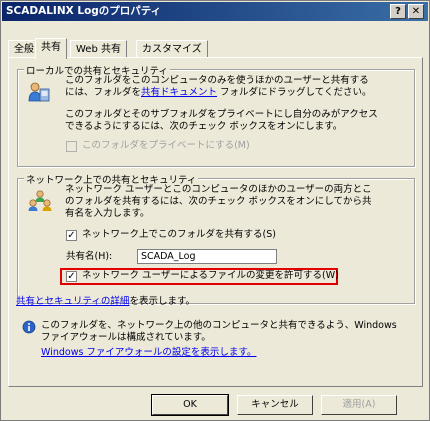 The width and height of the screenshot is (430, 421). Describe the element at coordinates (103, 92) in the screenshot. I see `local-text-line2-pre: には、フォルダを` at that location.